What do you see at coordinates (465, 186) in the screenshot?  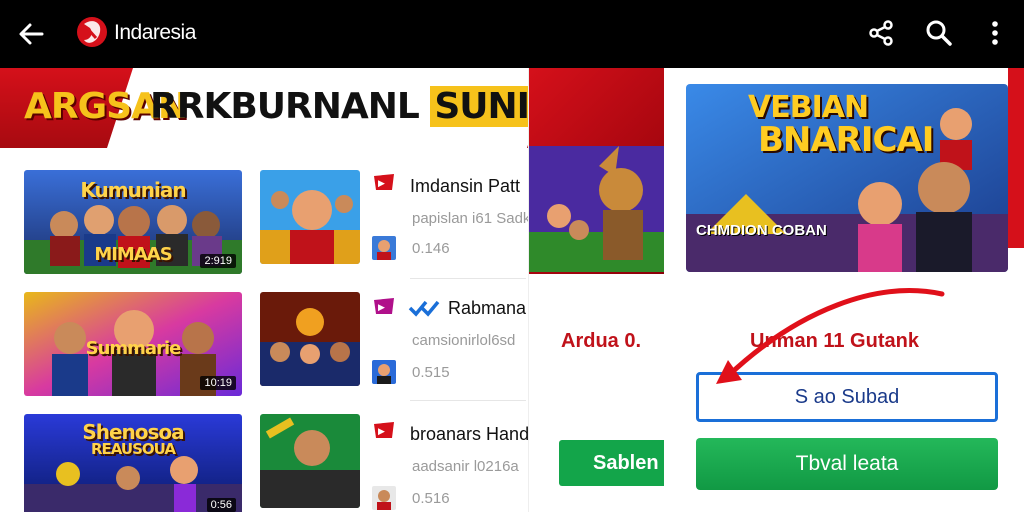 I see `video-title: Imdansin Patt` at bounding box center [465, 186].